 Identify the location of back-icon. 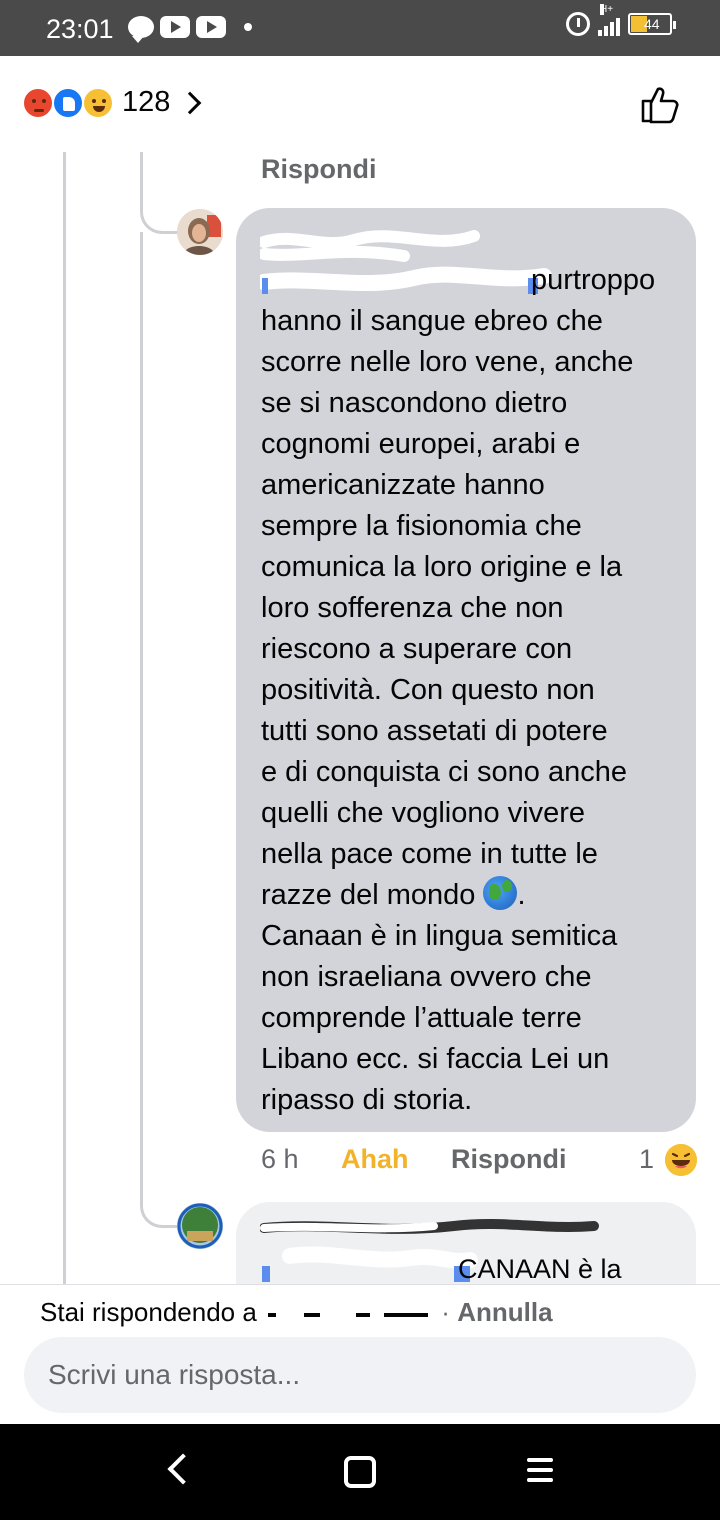
(183, 1469).